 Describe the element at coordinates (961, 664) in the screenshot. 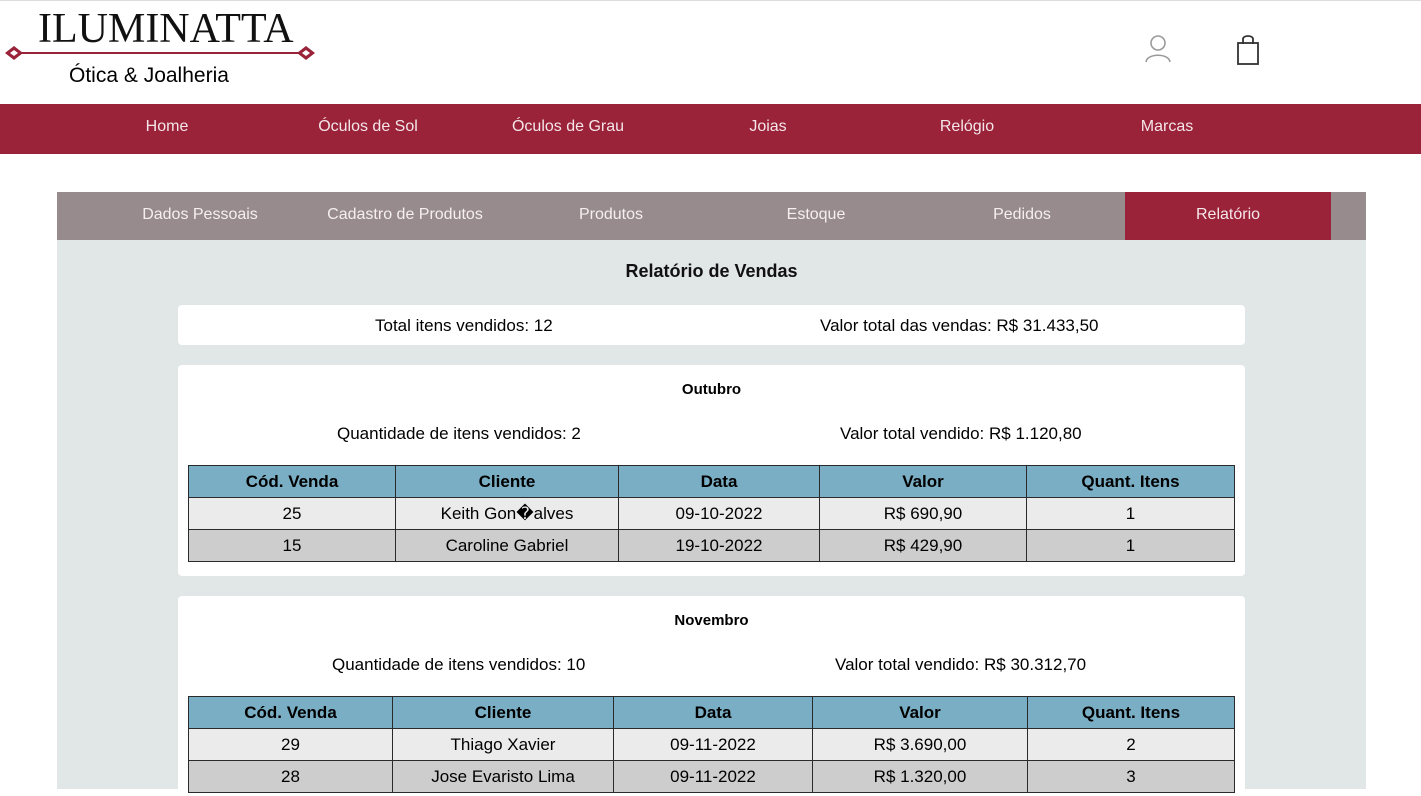

I see `month-total: Valor total vendido: R$ 30.312,70` at that location.